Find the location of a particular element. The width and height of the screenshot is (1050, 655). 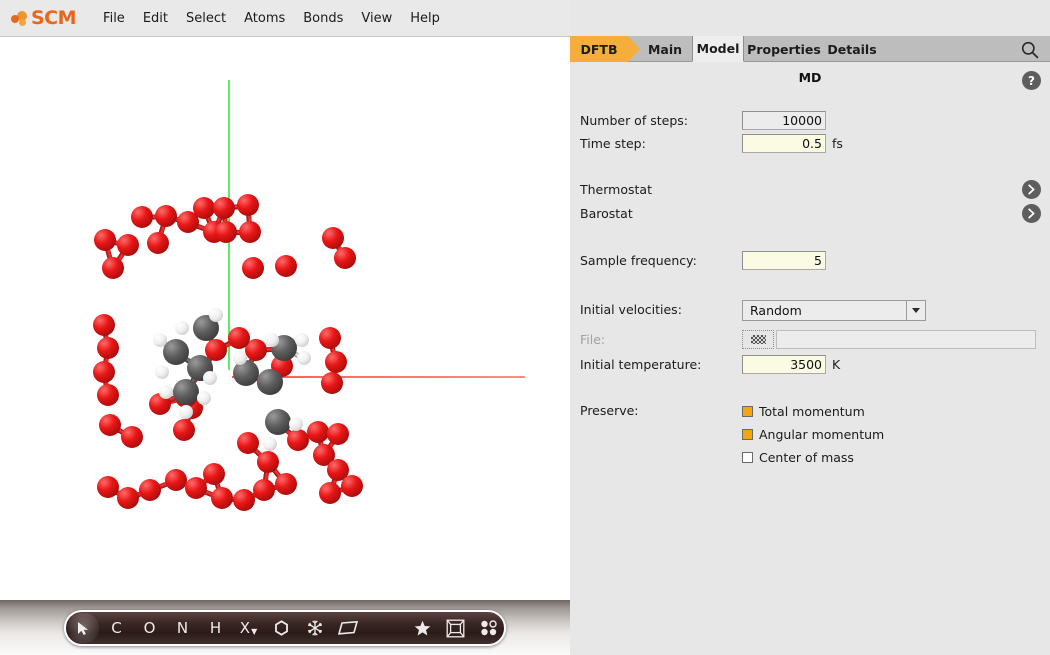

preserve-total-momentum-checkbox: Total momentum is located at coordinates (803, 411).